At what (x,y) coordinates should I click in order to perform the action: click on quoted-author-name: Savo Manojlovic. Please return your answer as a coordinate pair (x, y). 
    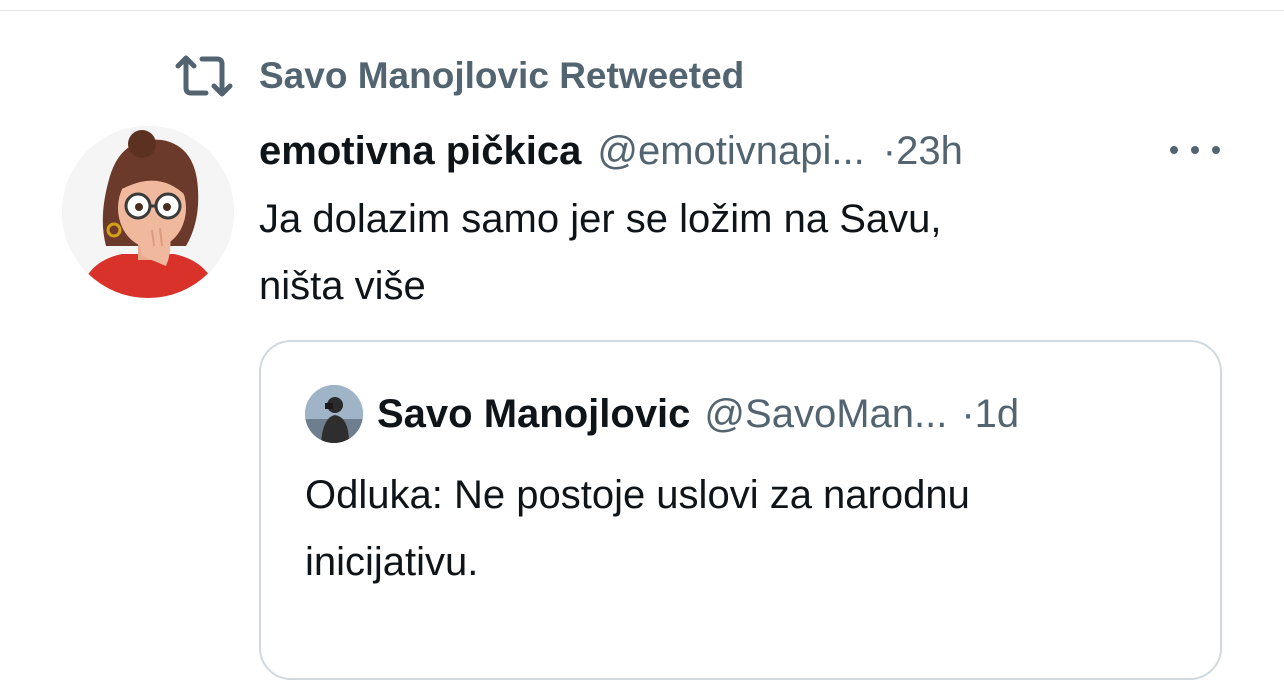
    Looking at the image, I should click on (533, 414).